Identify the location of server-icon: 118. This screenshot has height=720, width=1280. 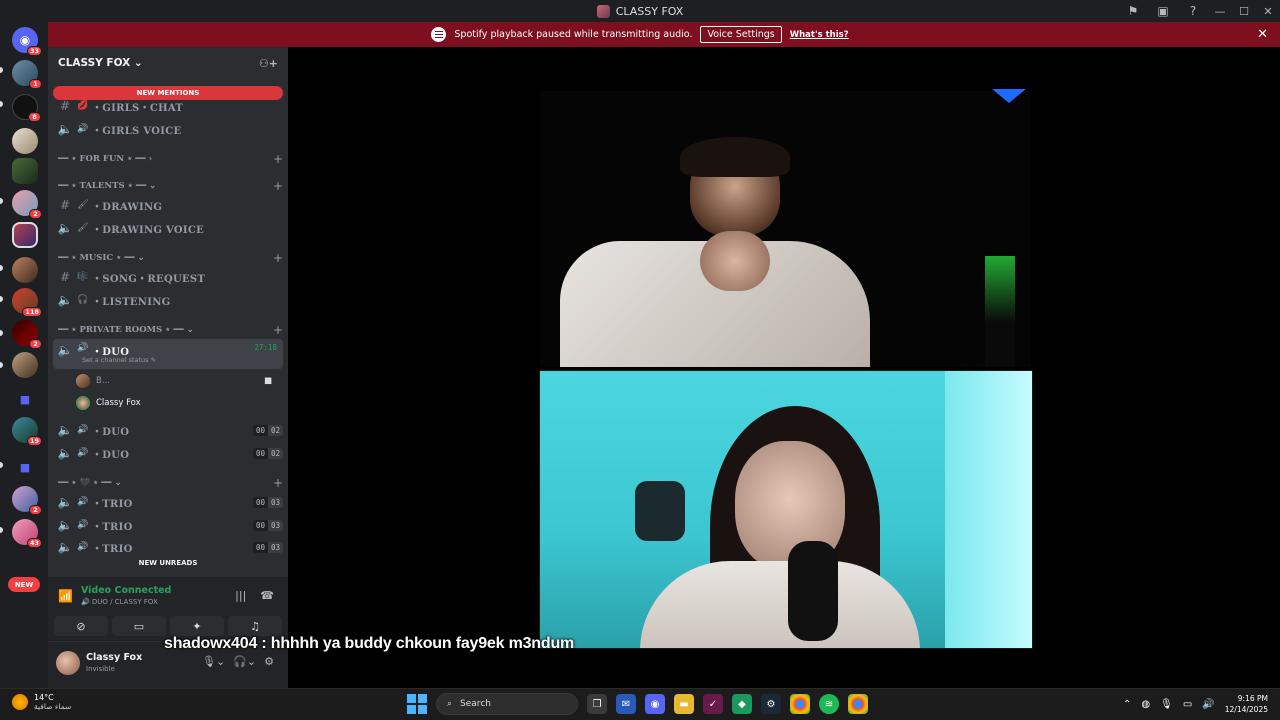
(27, 302).